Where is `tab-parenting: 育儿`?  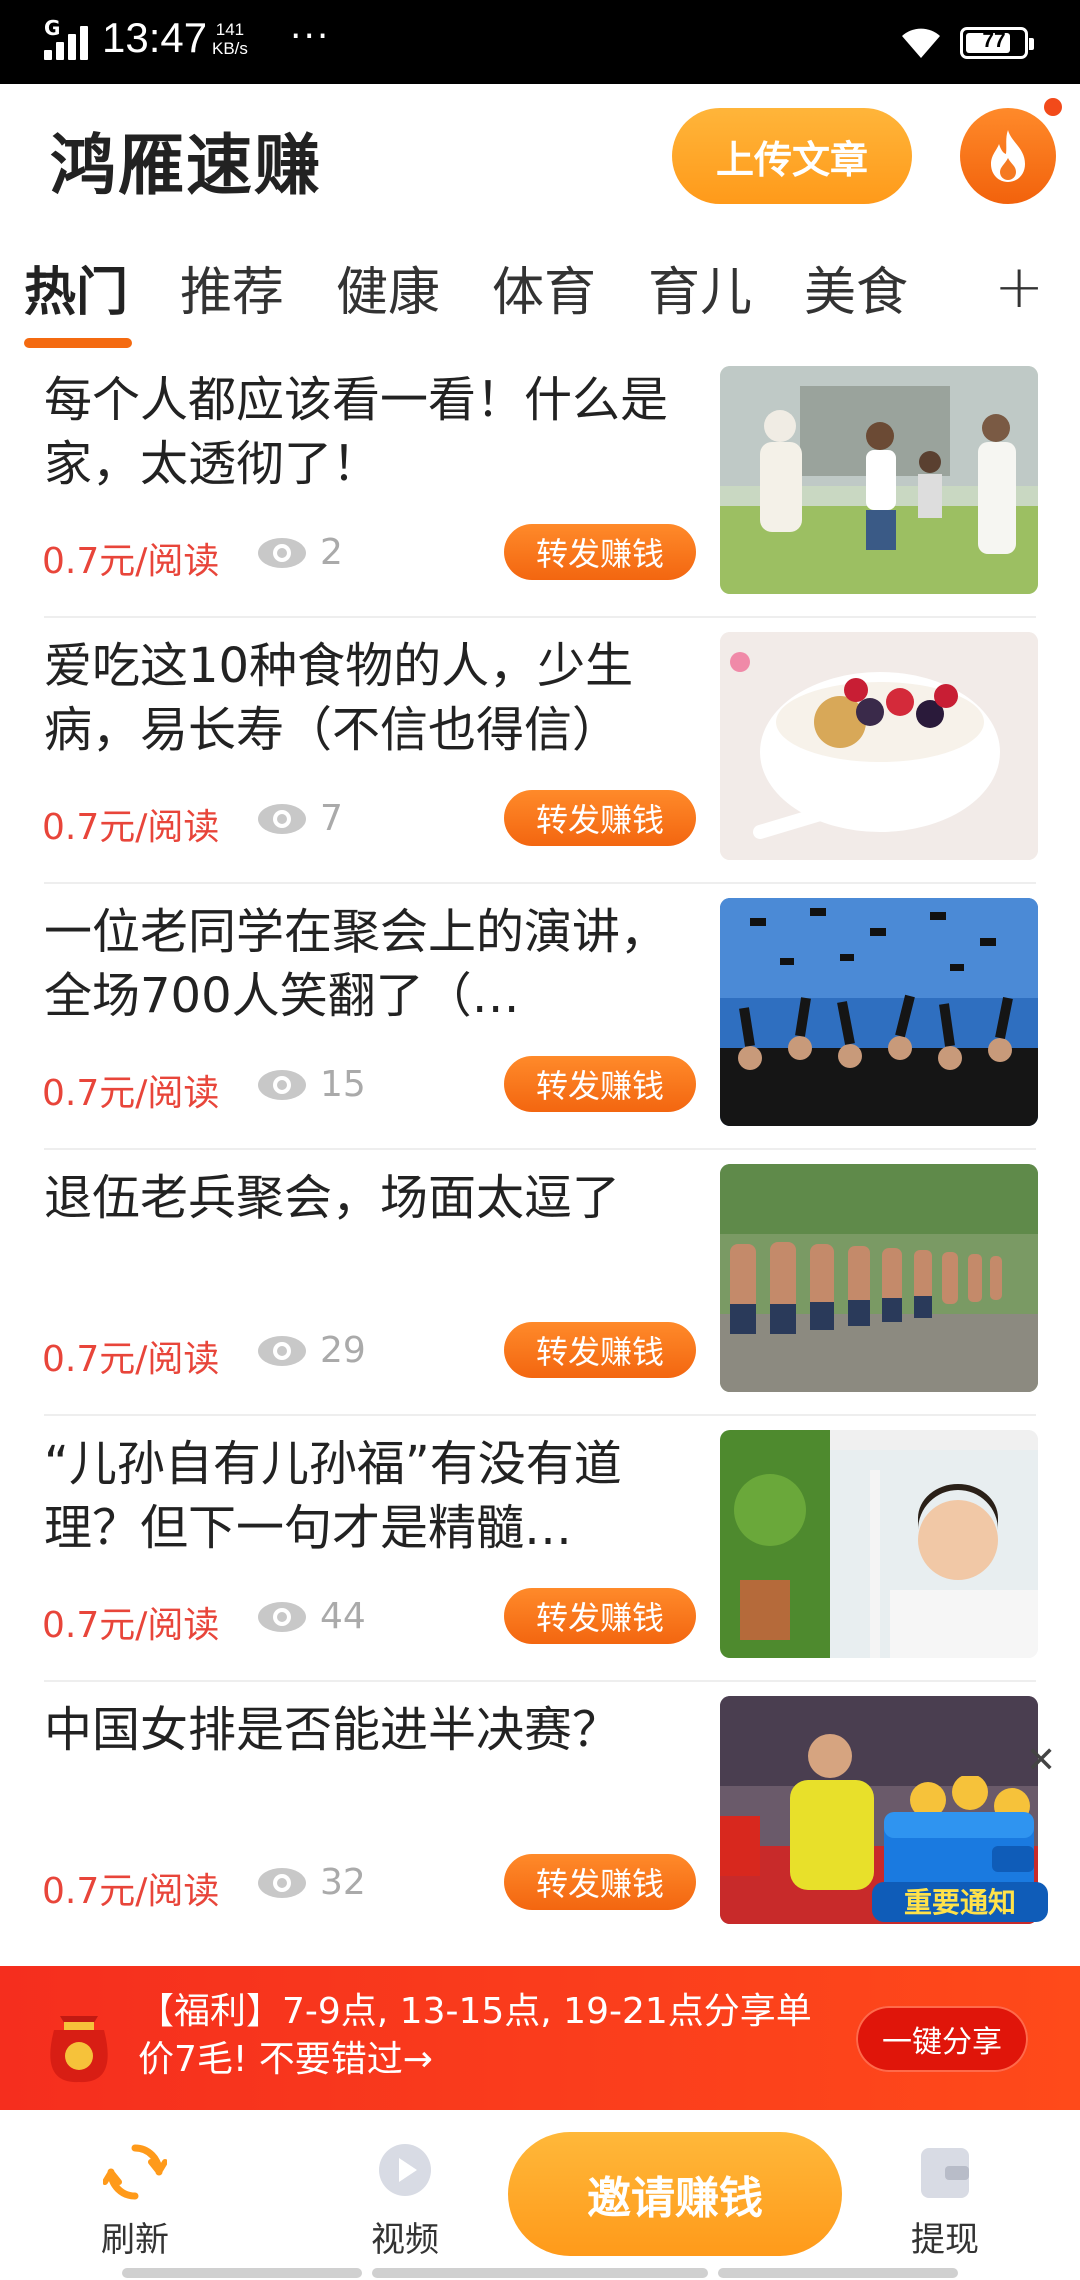 tab-parenting: 育儿 is located at coordinates (700, 287).